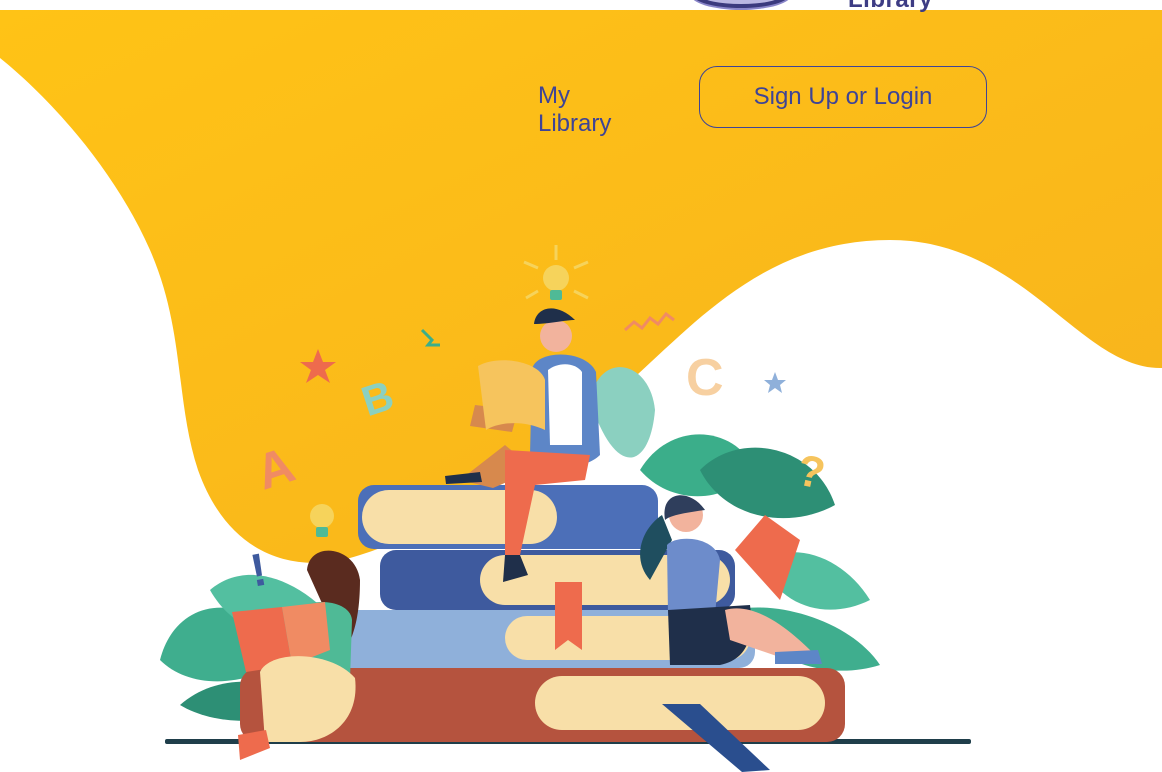  Describe the element at coordinates (322, 520) in the screenshot. I see `lightbulb-icon-left` at that location.